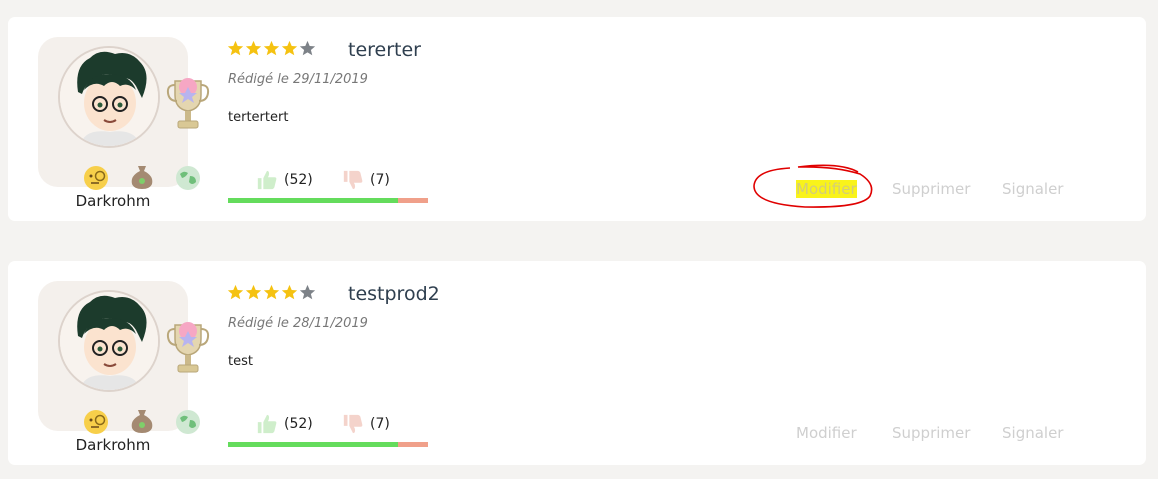  I want to click on review-text: tertertert, so click(258, 117).